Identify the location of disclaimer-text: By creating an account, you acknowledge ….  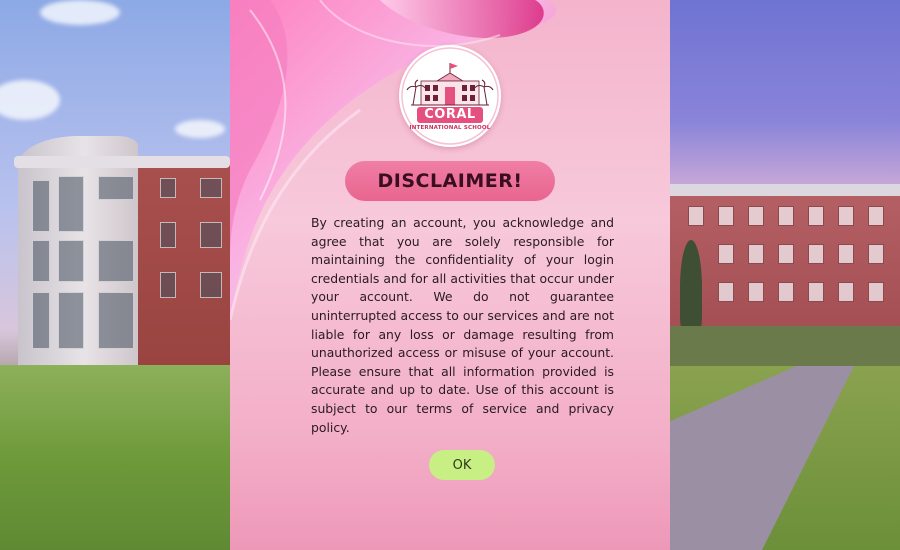
(462, 325).